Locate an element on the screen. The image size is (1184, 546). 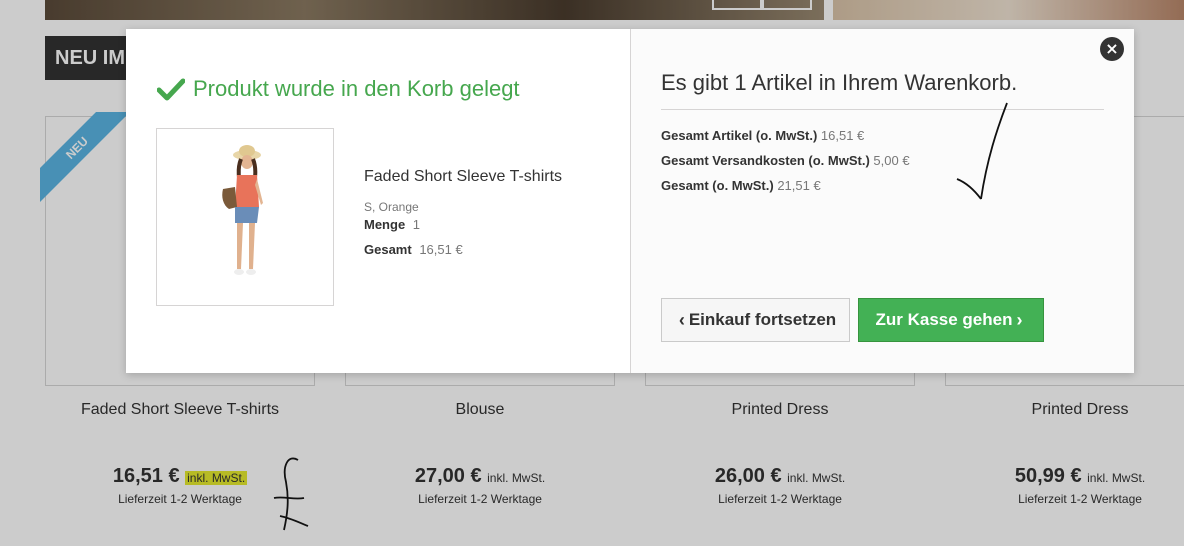
product-image is located at coordinates (245, 217).